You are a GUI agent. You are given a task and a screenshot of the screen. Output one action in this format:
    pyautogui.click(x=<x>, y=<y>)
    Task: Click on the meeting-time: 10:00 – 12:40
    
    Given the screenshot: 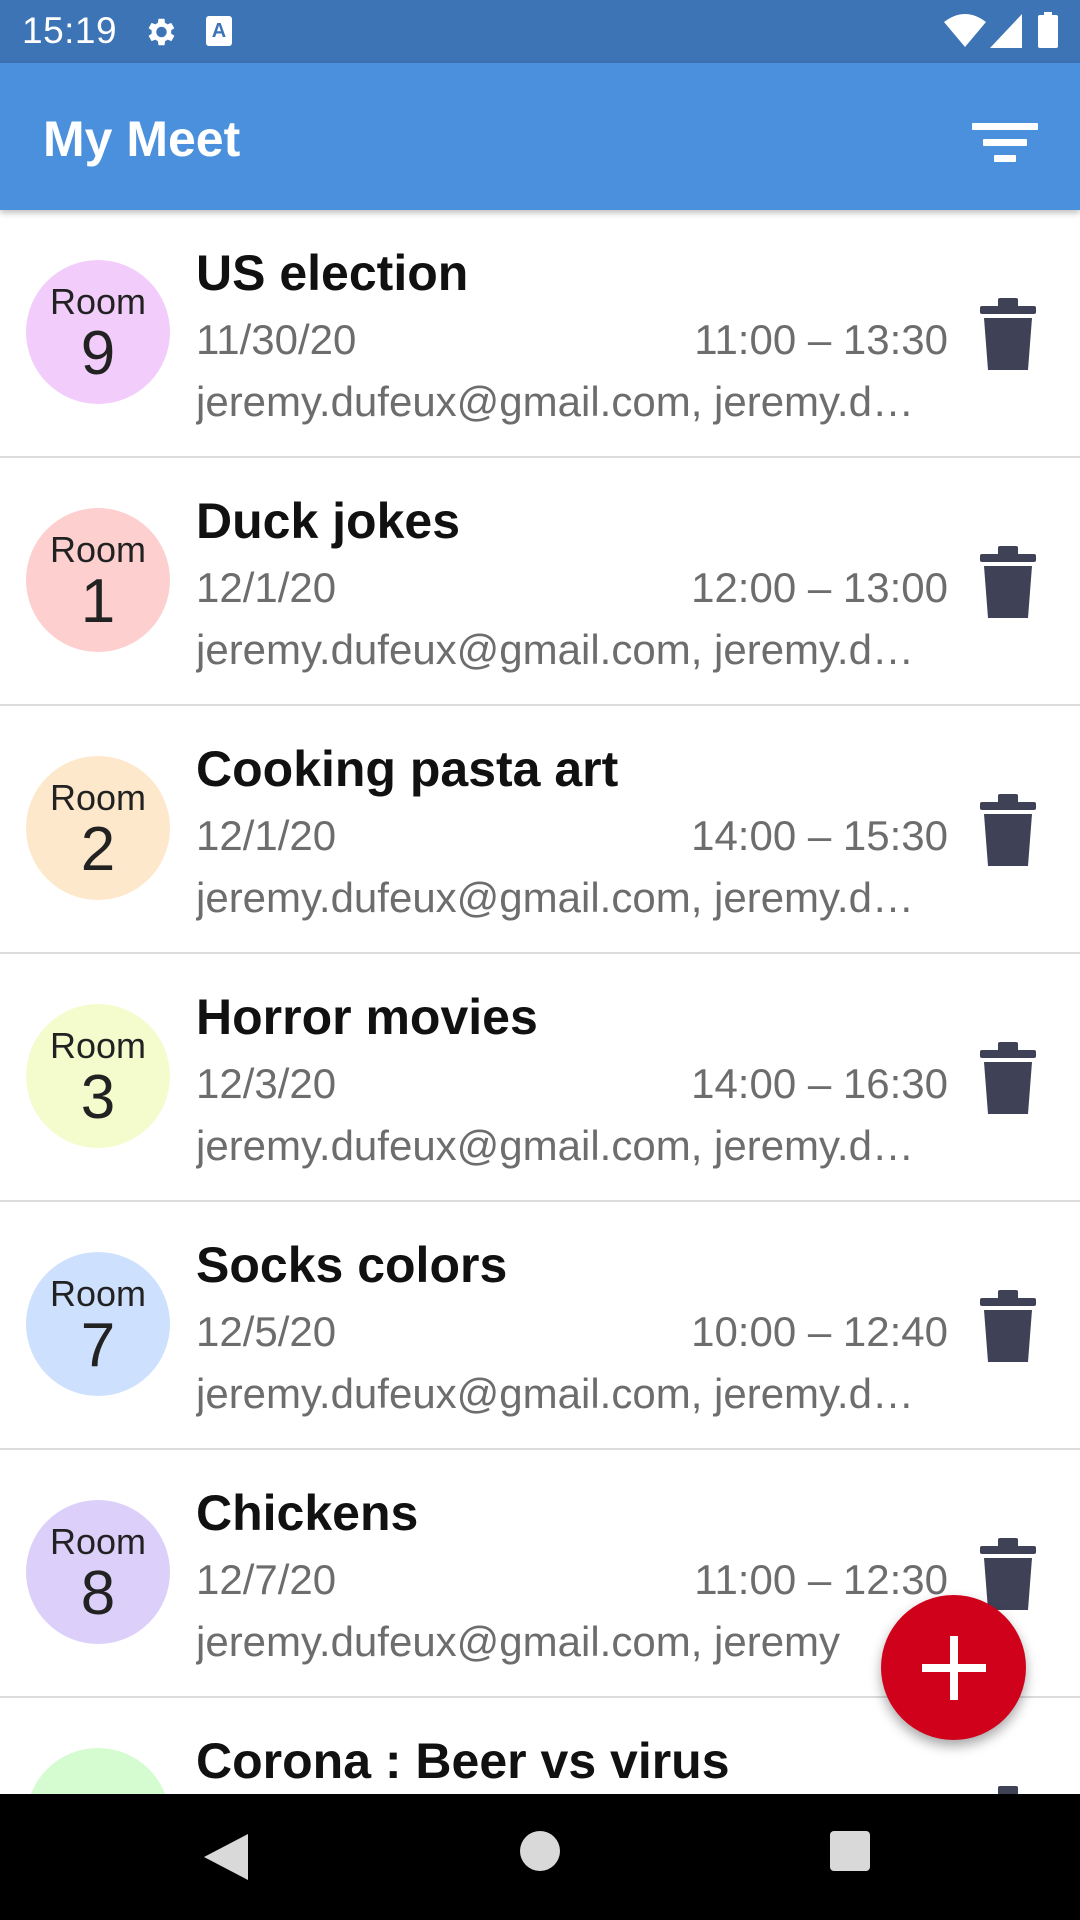 What is the action you would take?
    pyautogui.click(x=819, y=1331)
    